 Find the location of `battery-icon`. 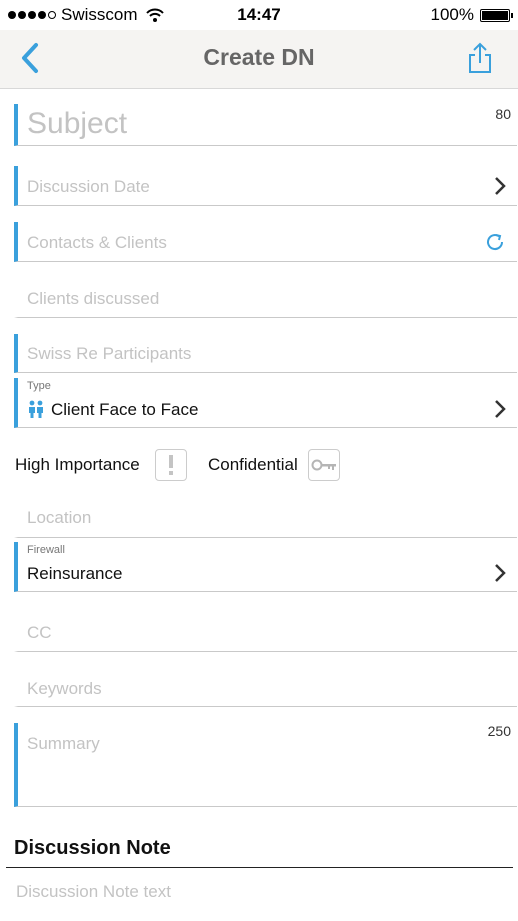

battery-icon is located at coordinates (496, 15).